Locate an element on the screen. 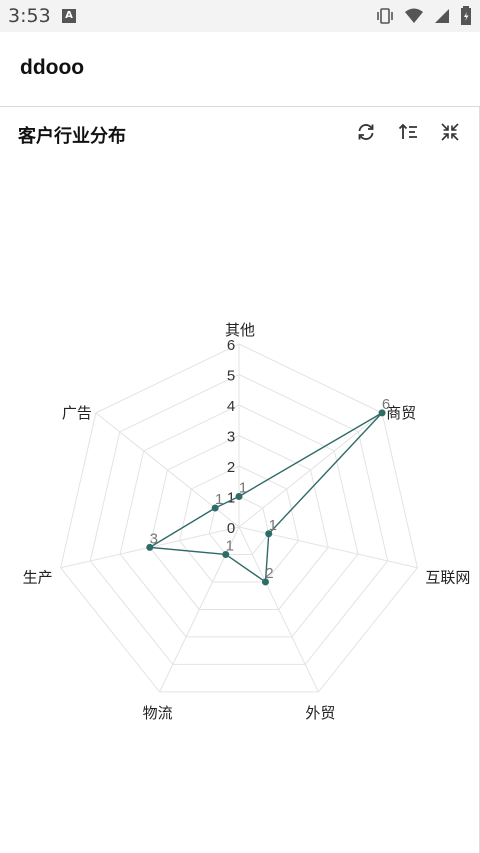 This screenshot has height=853, width=480. radar-indicator-label: 互联网 is located at coordinates (447, 578).